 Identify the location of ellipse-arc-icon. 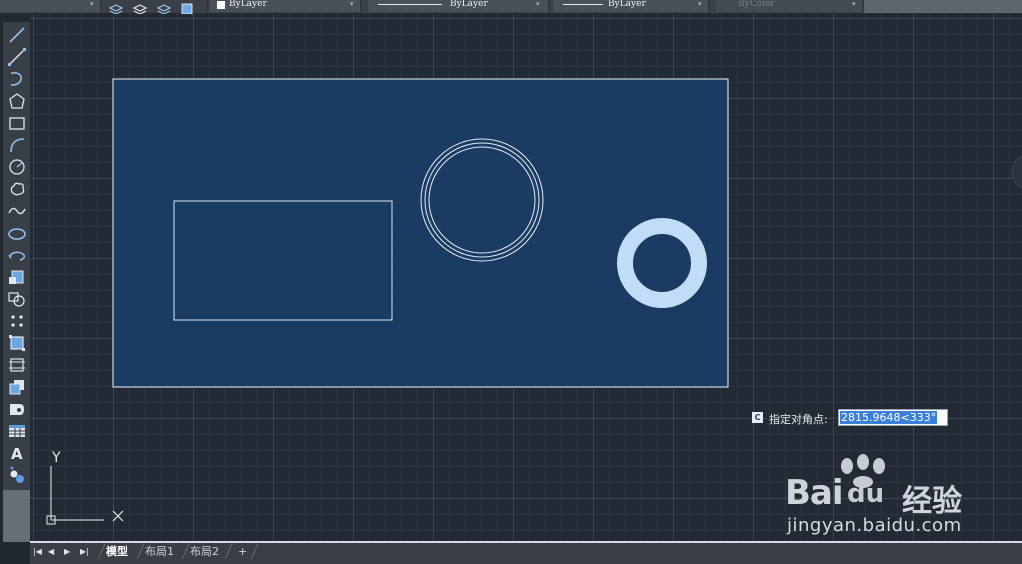
(17, 256).